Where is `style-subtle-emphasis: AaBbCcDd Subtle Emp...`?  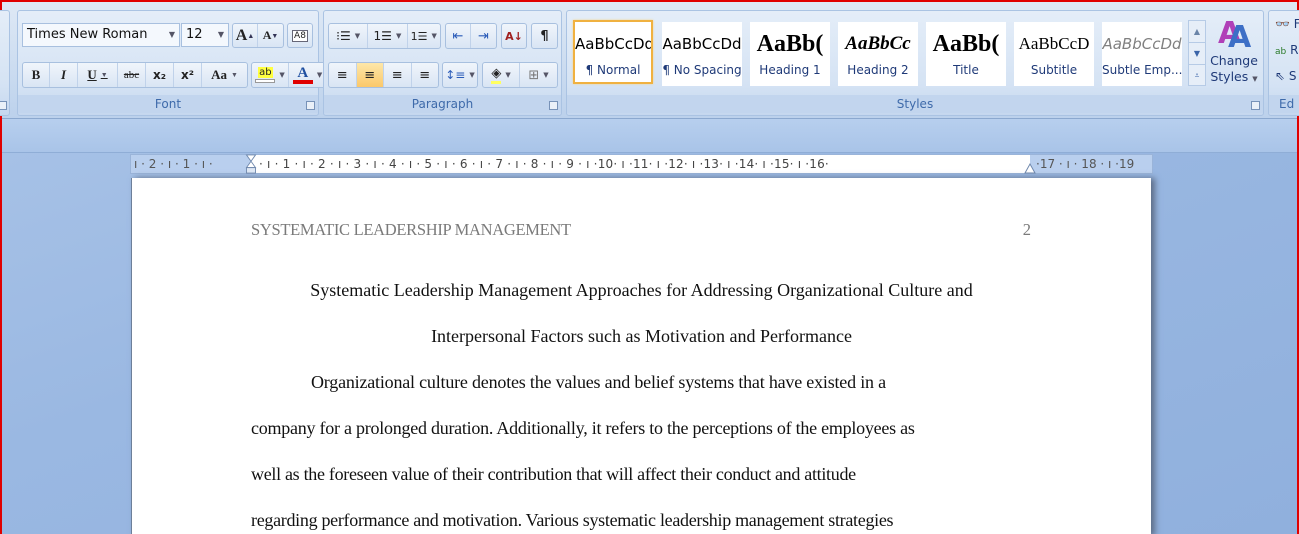
style-subtle-emphasis: AaBbCcDd Subtle Emp... is located at coordinates (1142, 54).